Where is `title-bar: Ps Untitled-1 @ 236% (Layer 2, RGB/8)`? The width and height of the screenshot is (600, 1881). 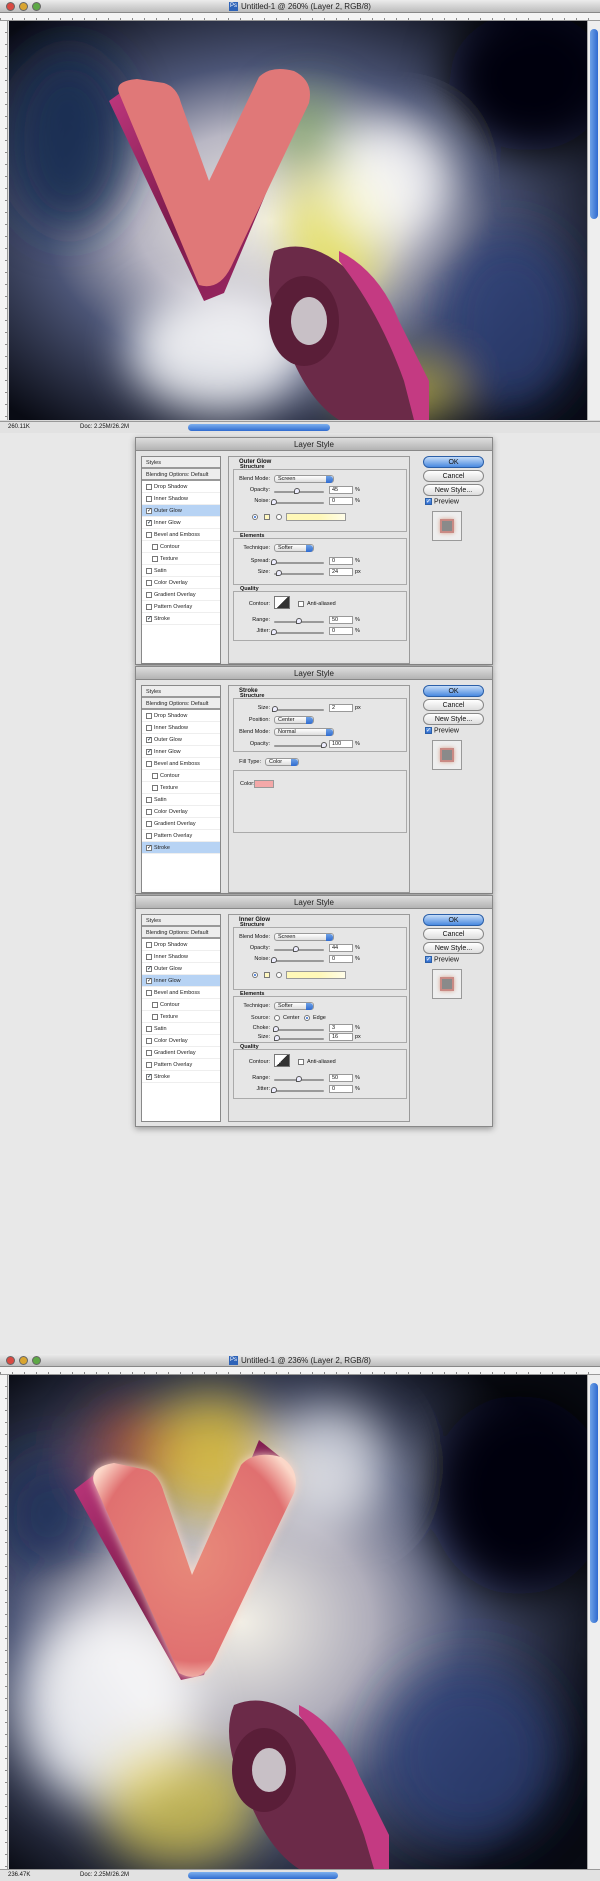
title-bar: Ps Untitled-1 @ 236% (Layer 2, RGB/8) is located at coordinates (300, 1360).